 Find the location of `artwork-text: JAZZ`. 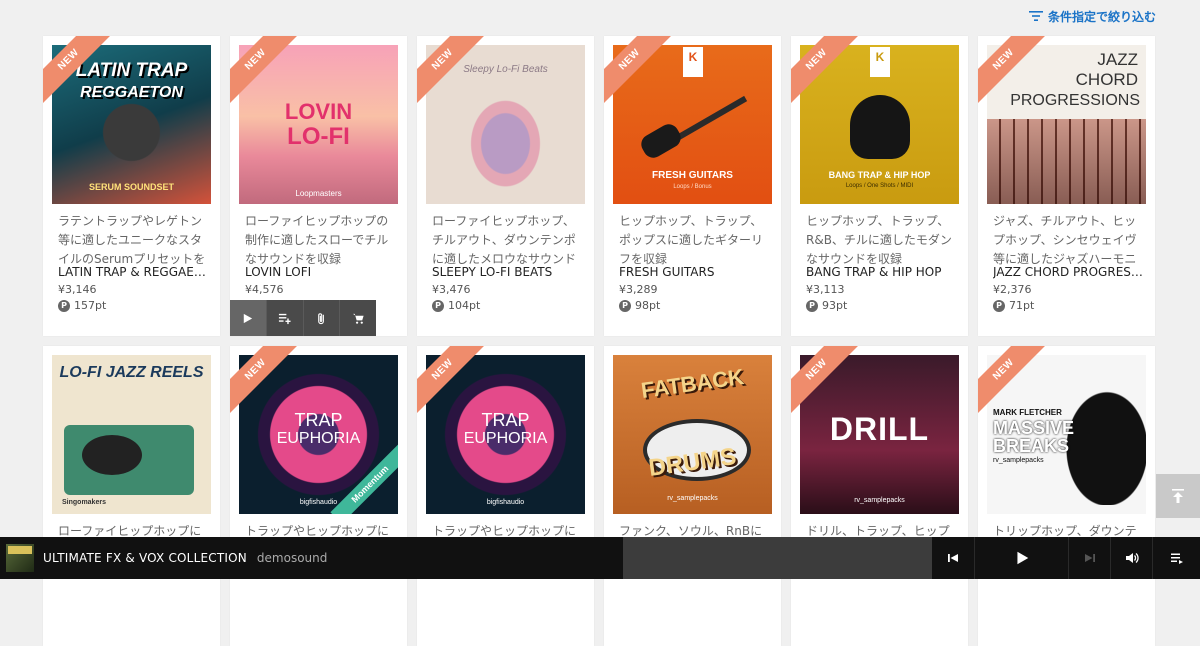

artwork-text: JAZZ is located at coordinates (1117, 59).